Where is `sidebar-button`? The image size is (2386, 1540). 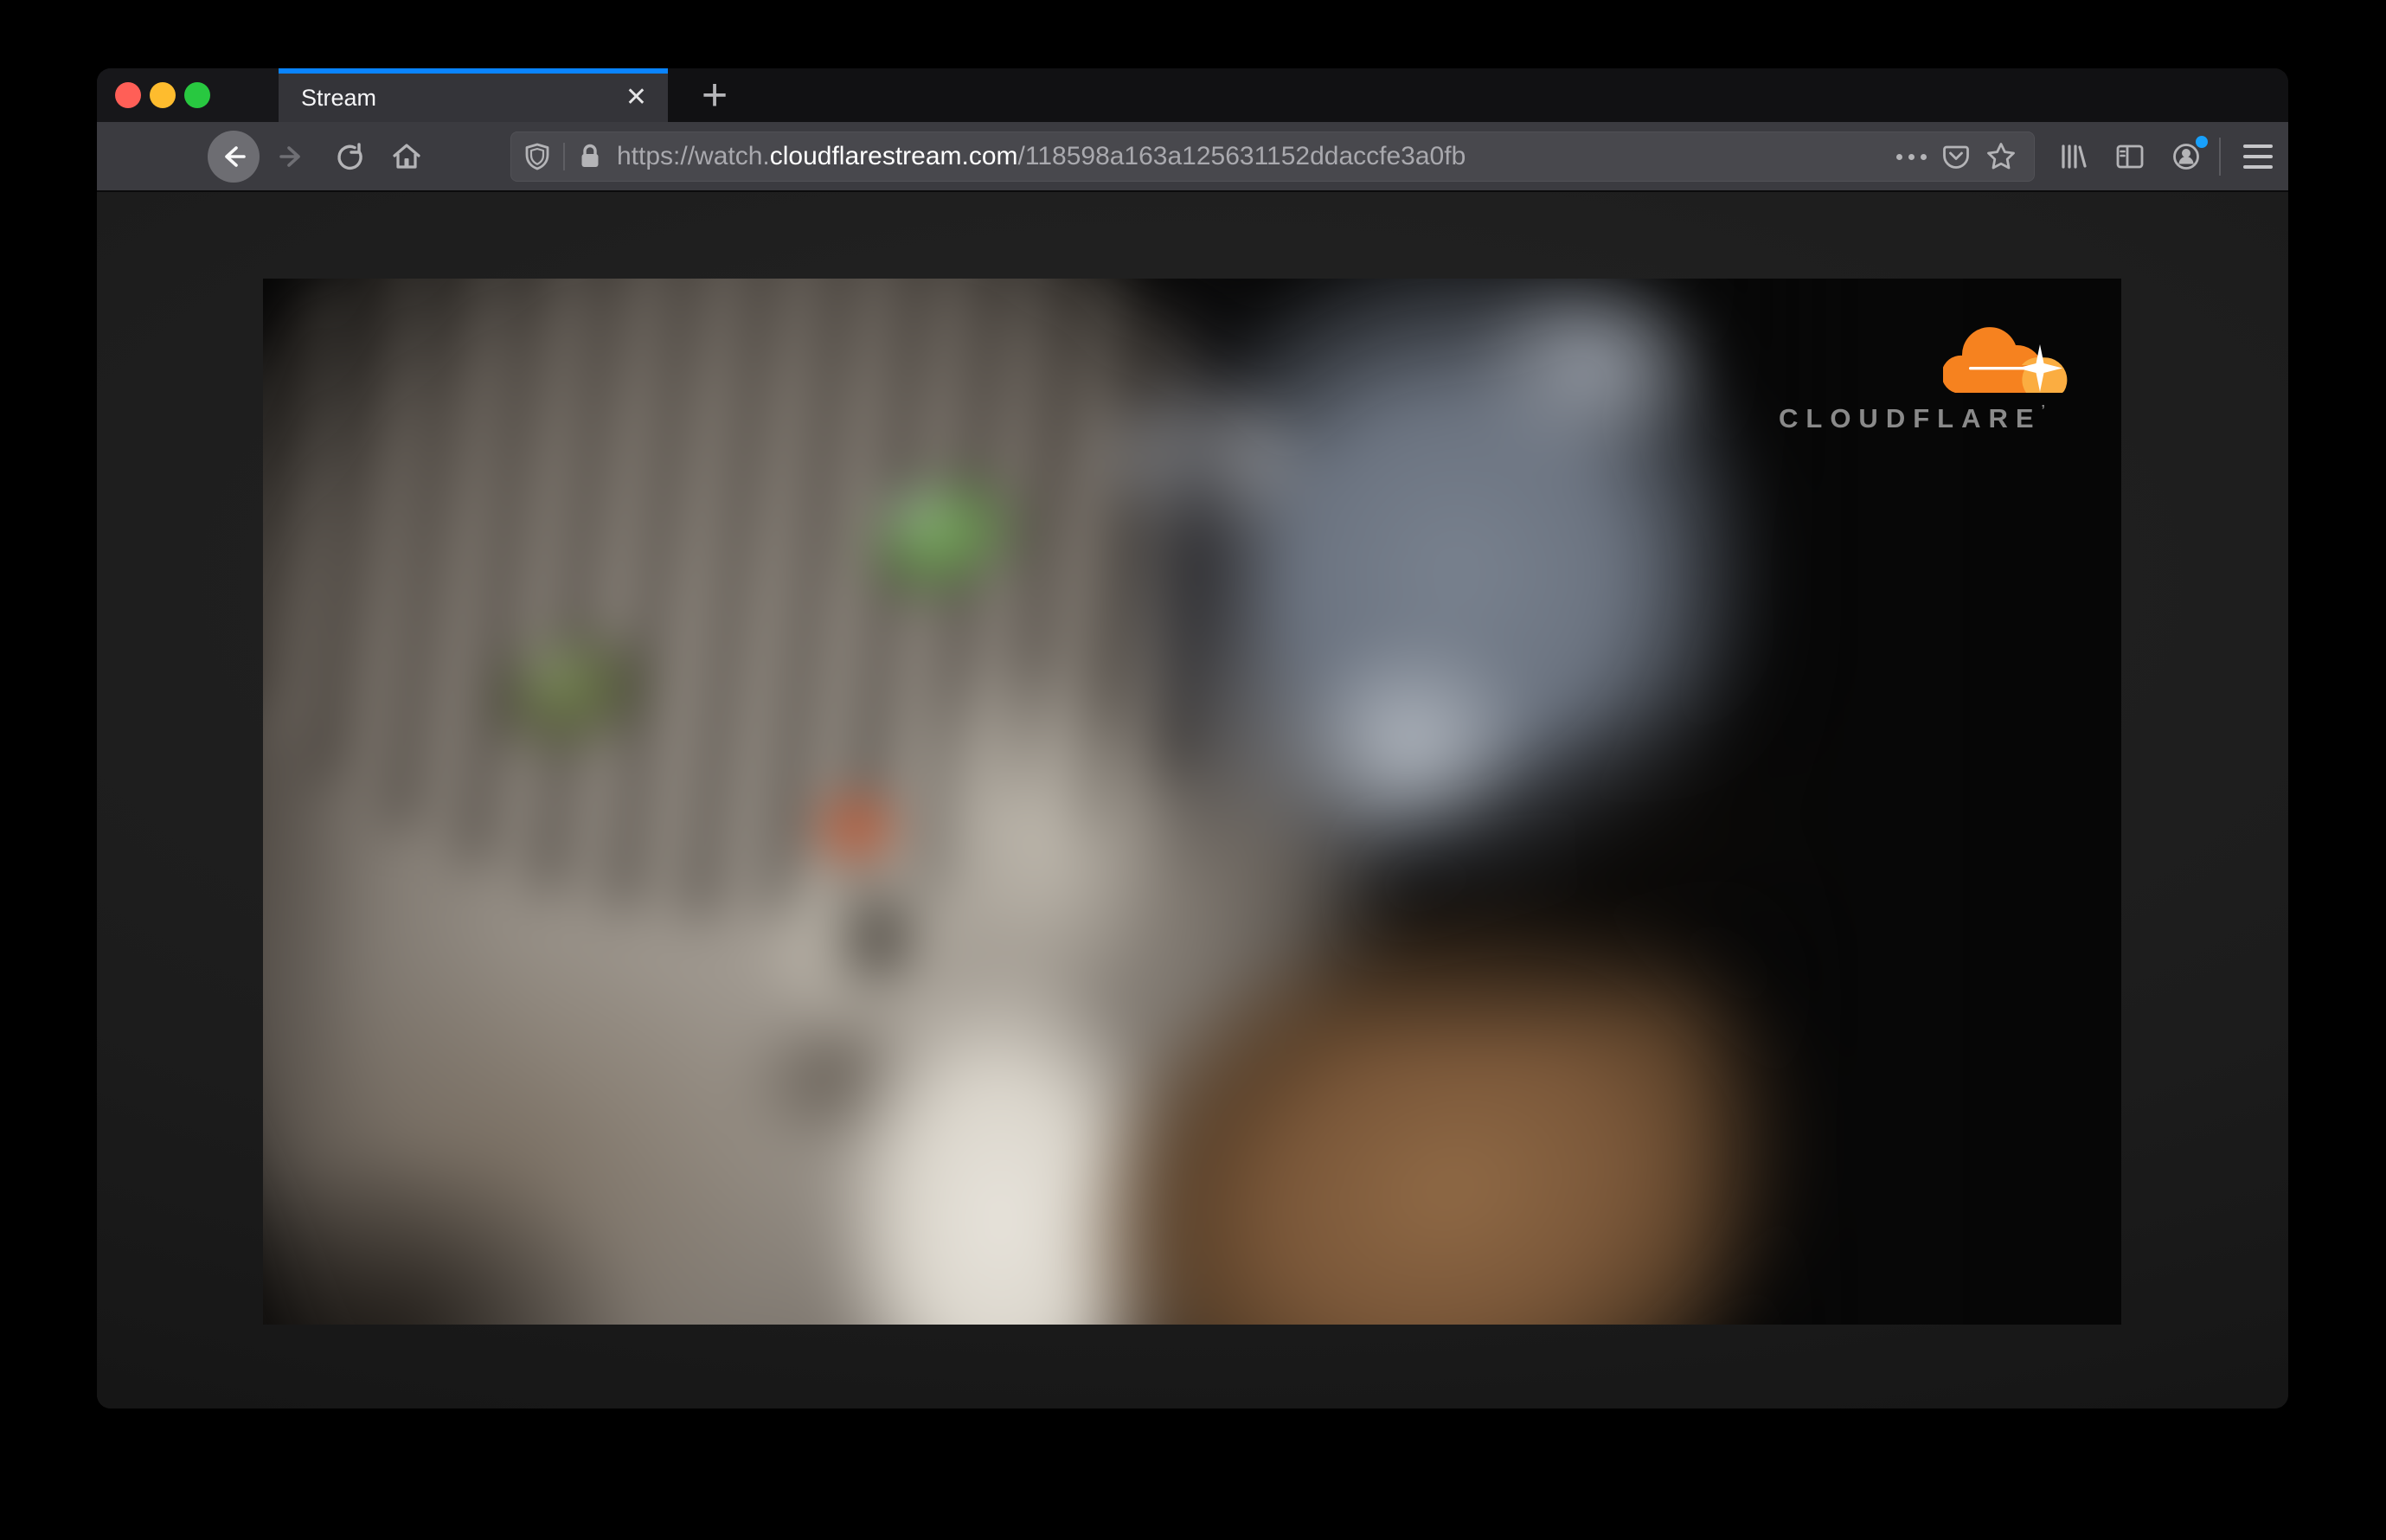
sidebar-button is located at coordinates (2130, 157).